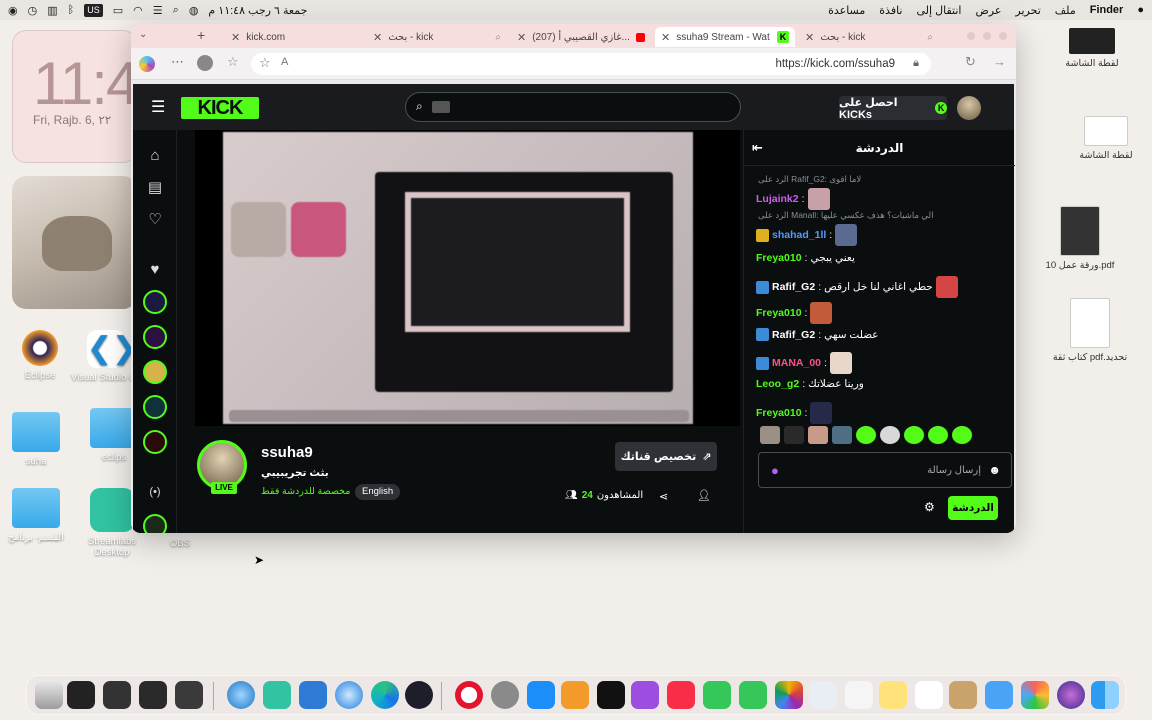 The height and width of the screenshot is (720, 1152). What do you see at coordinates (1035, 695) in the screenshot?
I see `launchpad-icon` at bounding box center [1035, 695].